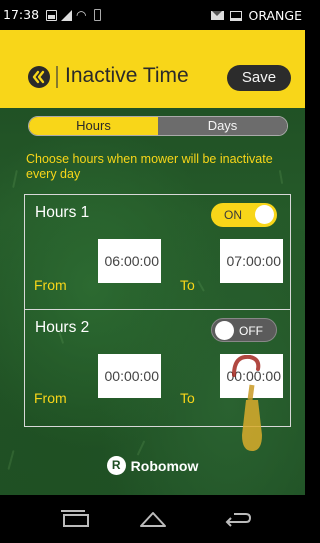 This screenshot has width=320, height=543. Describe the element at coordinates (93, 126) in the screenshot. I see `tab-hours: Hours` at that location.